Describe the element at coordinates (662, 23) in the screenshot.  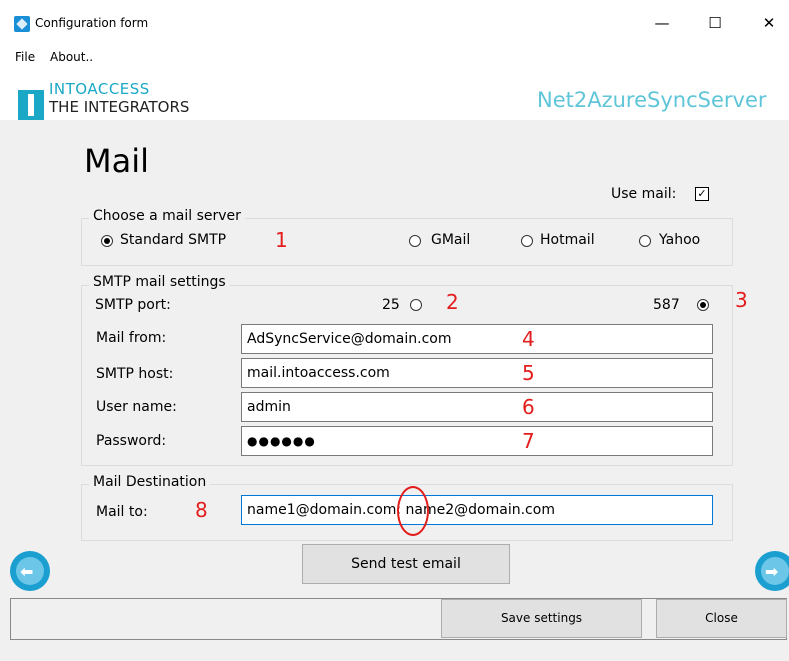
I see `minimize-button: —` at that location.